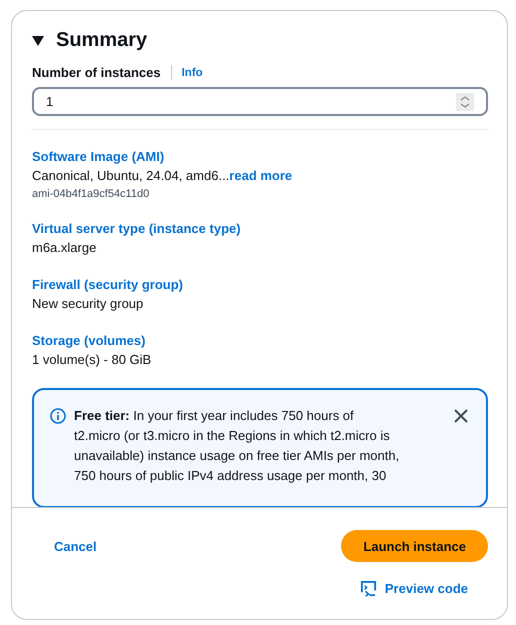 Image resolution: width=516 pixels, height=625 pixels. What do you see at coordinates (92, 360) in the screenshot?
I see `detail-value: 1 volume(s) - 80 GiB` at bounding box center [92, 360].